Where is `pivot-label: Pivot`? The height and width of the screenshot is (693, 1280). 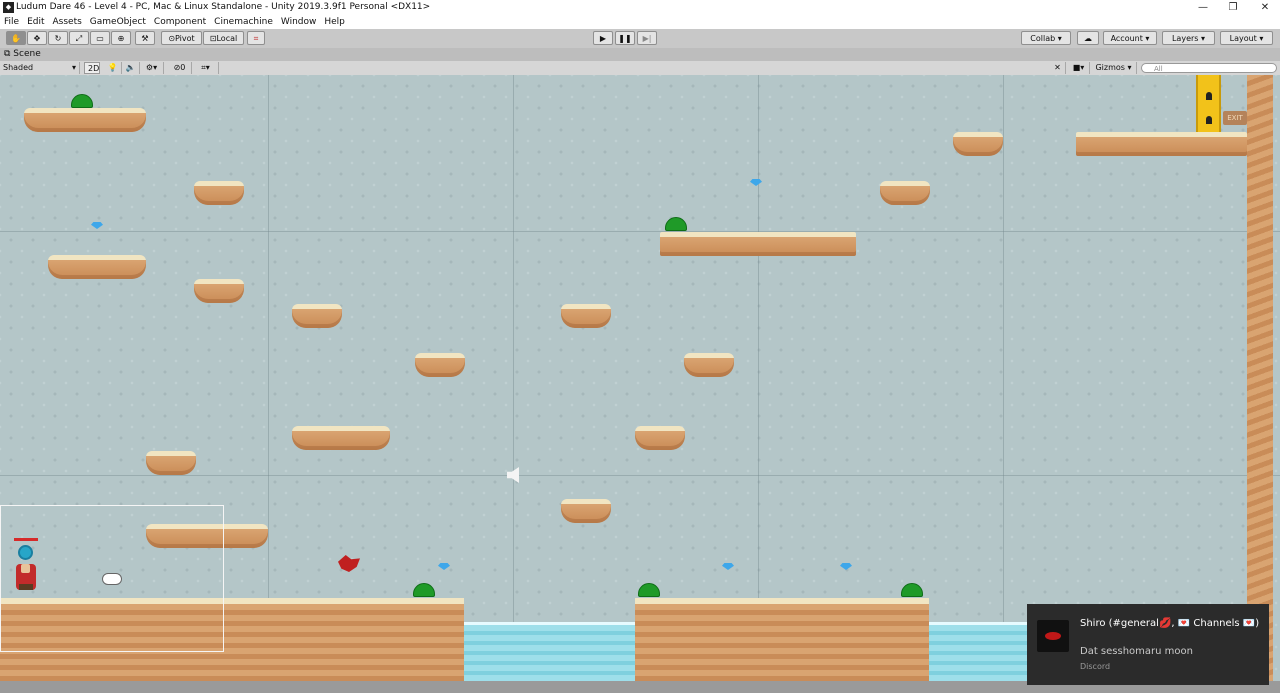 pivot-label: Pivot is located at coordinates (185, 38).